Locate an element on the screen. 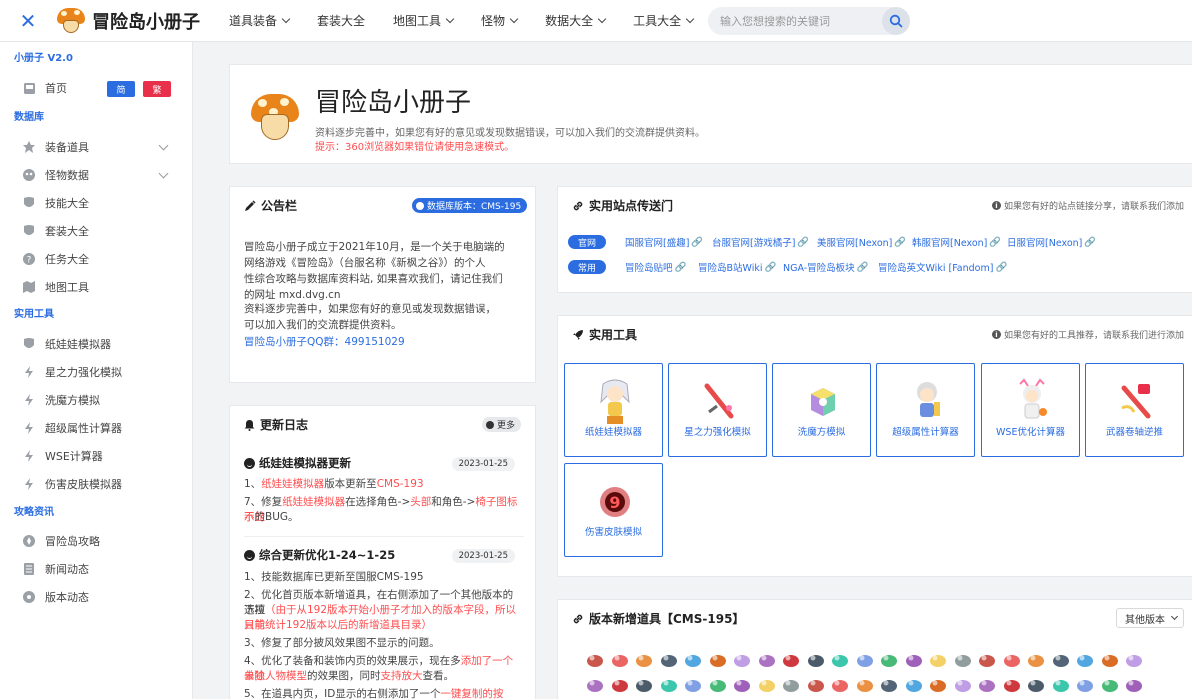 The height and width of the screenshot is (699, 1192). version-select: 其他版本 is located at coordinates (1150, 618).